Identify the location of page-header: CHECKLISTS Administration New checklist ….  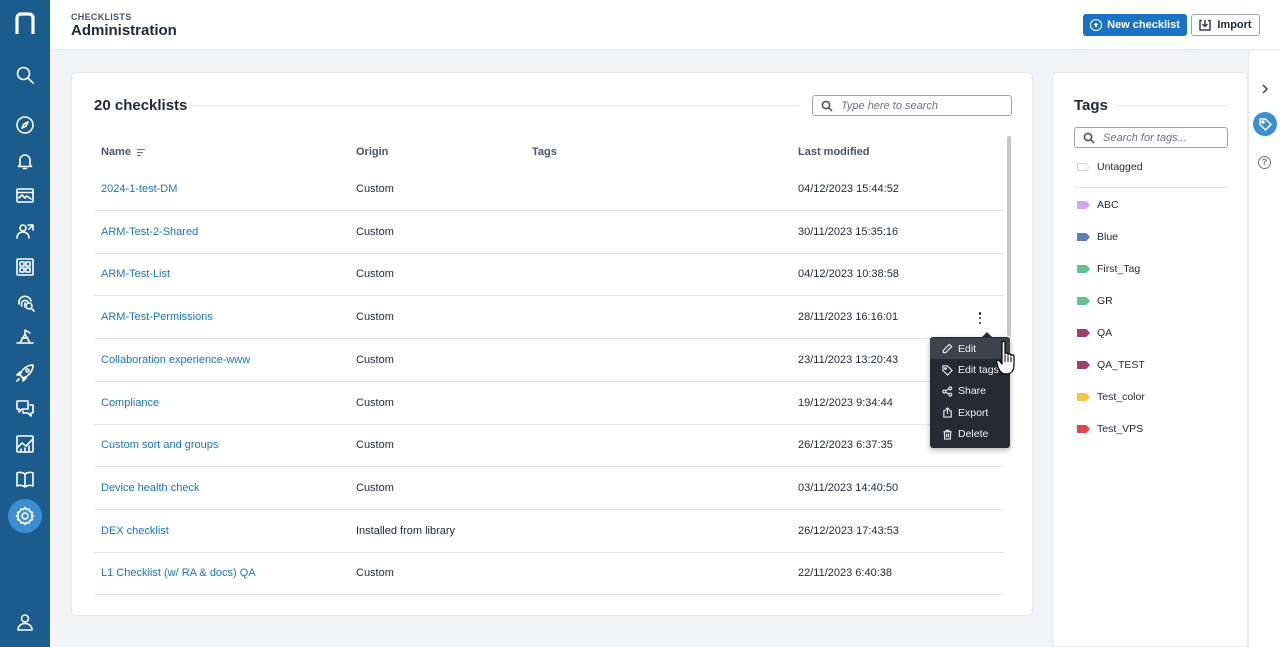
(665, 25).